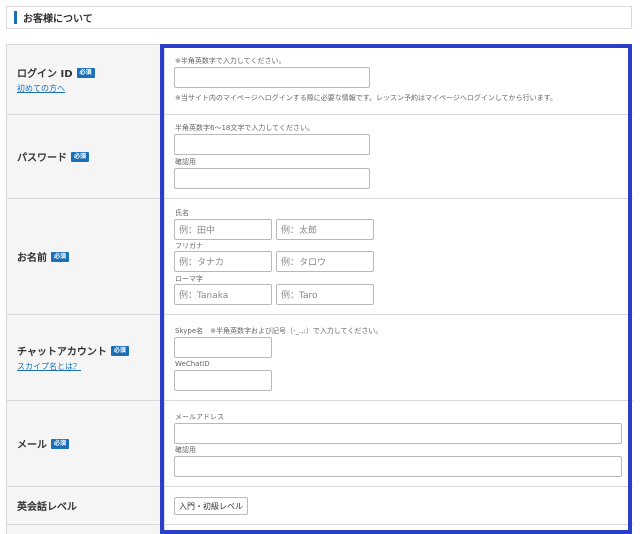  I want to click on label-cell-next, so click(86, 529).